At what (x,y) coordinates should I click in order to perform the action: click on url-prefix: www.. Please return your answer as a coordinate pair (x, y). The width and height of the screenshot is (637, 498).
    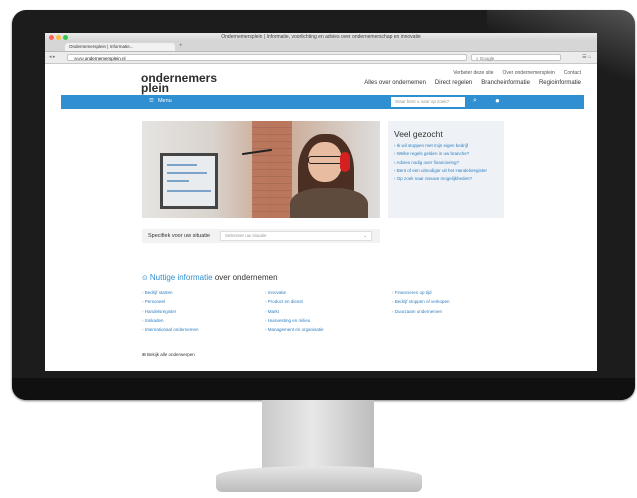
    Looking at the image, I should click on (79, 58).